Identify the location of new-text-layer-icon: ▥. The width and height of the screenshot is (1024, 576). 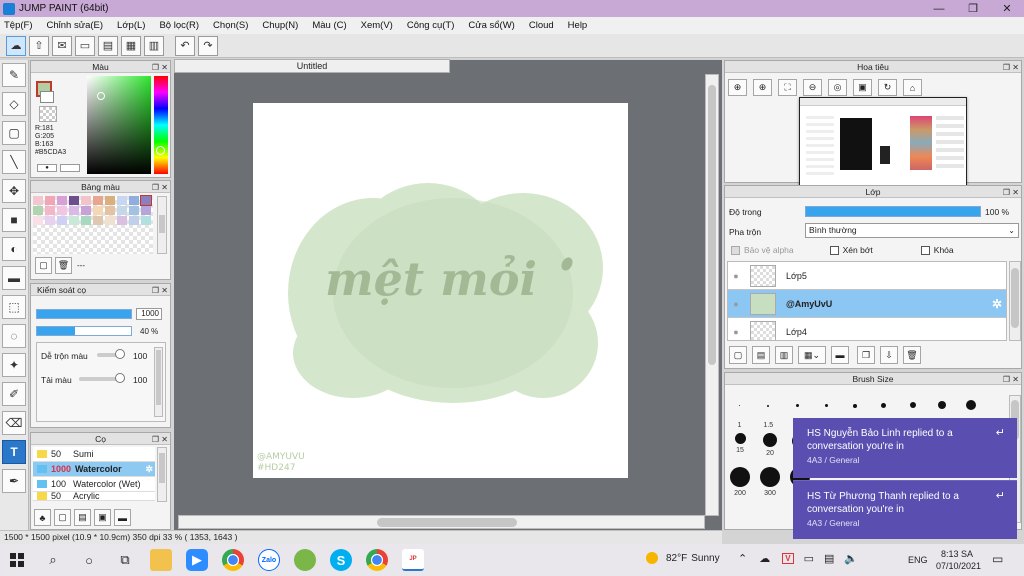
(784, 355).